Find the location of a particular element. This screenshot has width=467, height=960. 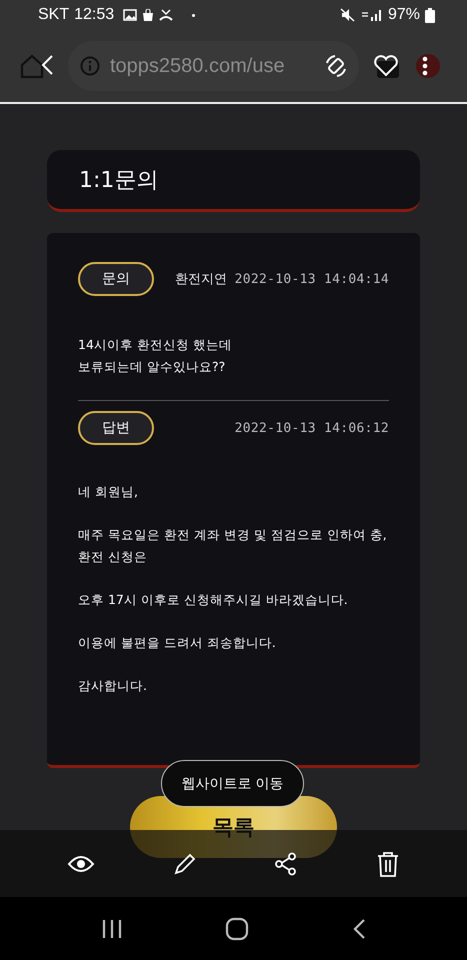

post-subject: 환전지연 is located at coordinates (201, 279).